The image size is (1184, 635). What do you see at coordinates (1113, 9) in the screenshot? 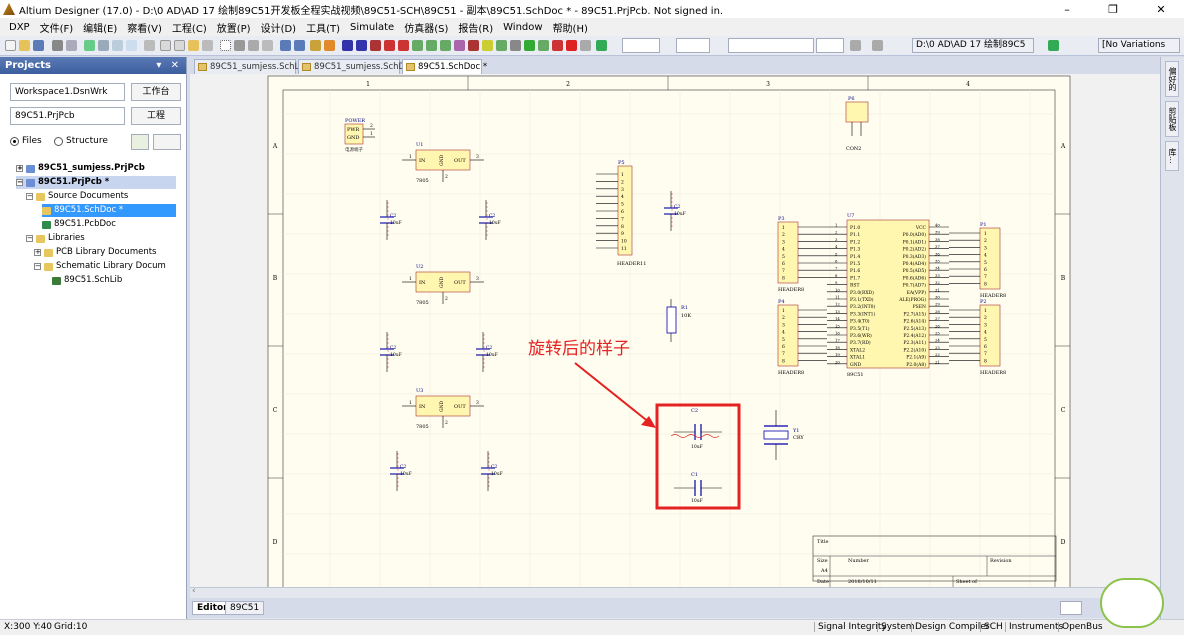
I see `restore-button: ❐` at bounding box center [1113, 9].